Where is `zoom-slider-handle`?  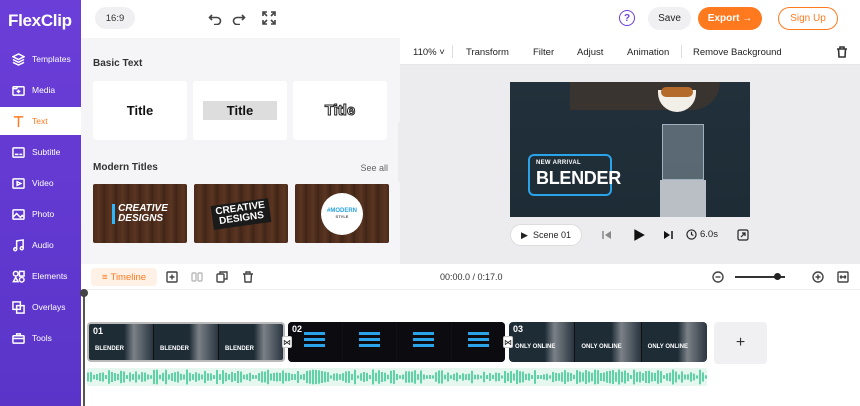 zoom-slider-handle is located at coordinates (777, 276).